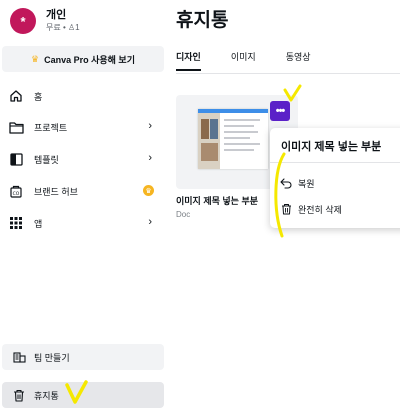  I want to click on brand-hub-icon: CO, so click(16, 191).